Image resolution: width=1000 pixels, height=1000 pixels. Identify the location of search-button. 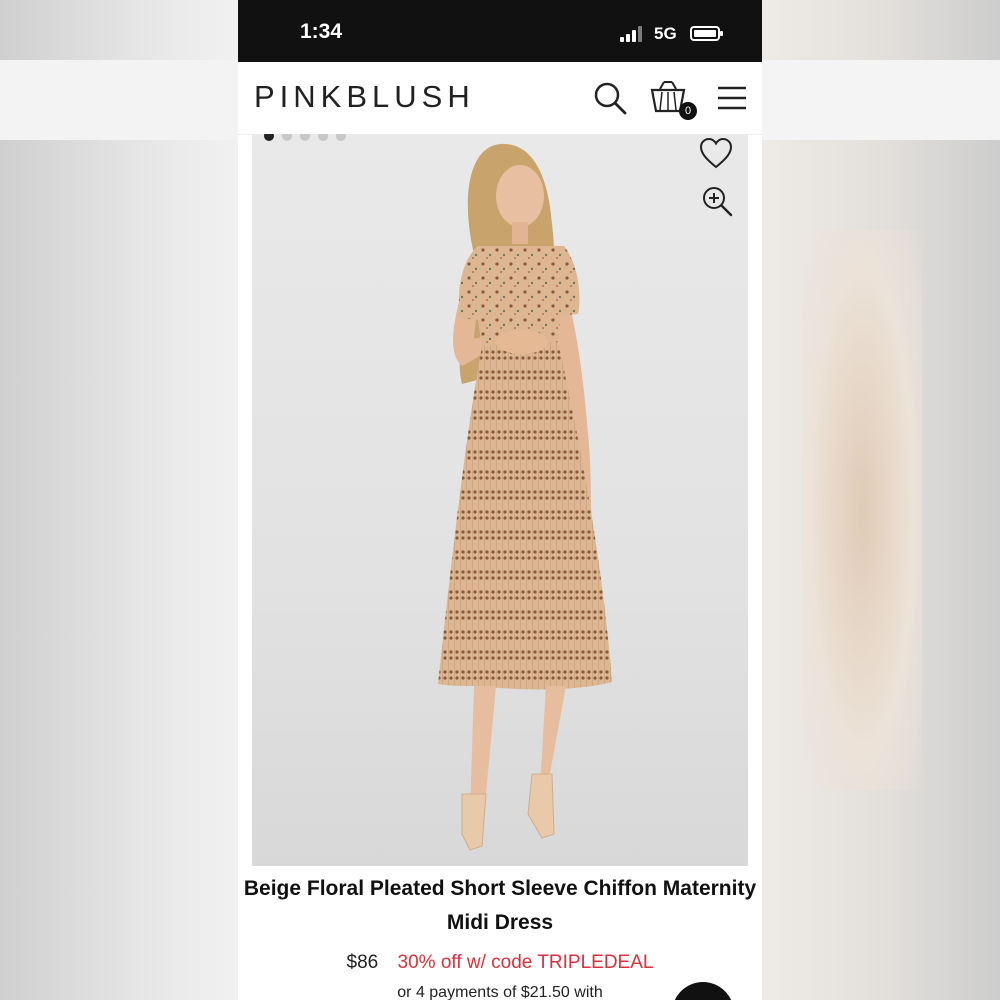
(610, 98).